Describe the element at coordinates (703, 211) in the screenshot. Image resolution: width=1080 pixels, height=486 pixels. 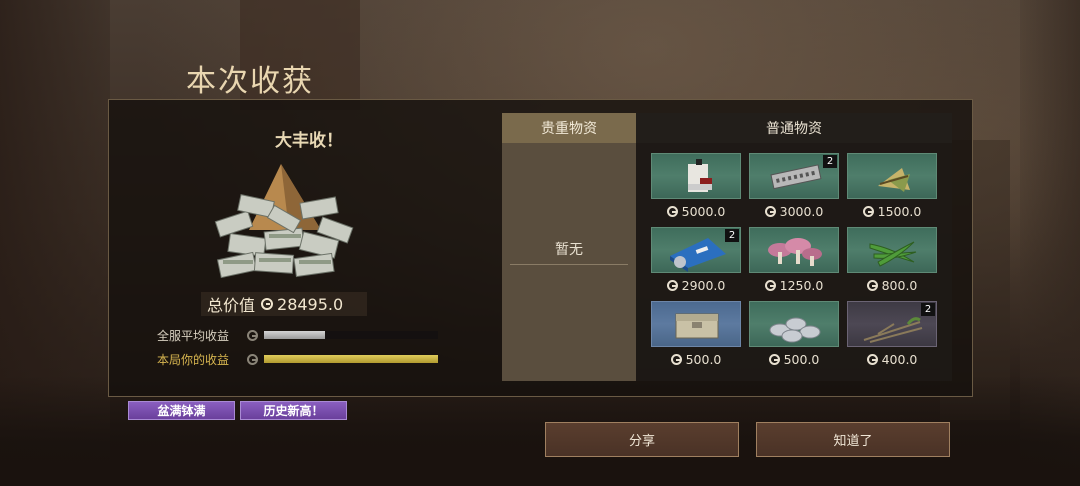
I see `item-price-value: 5000.0` at that location.